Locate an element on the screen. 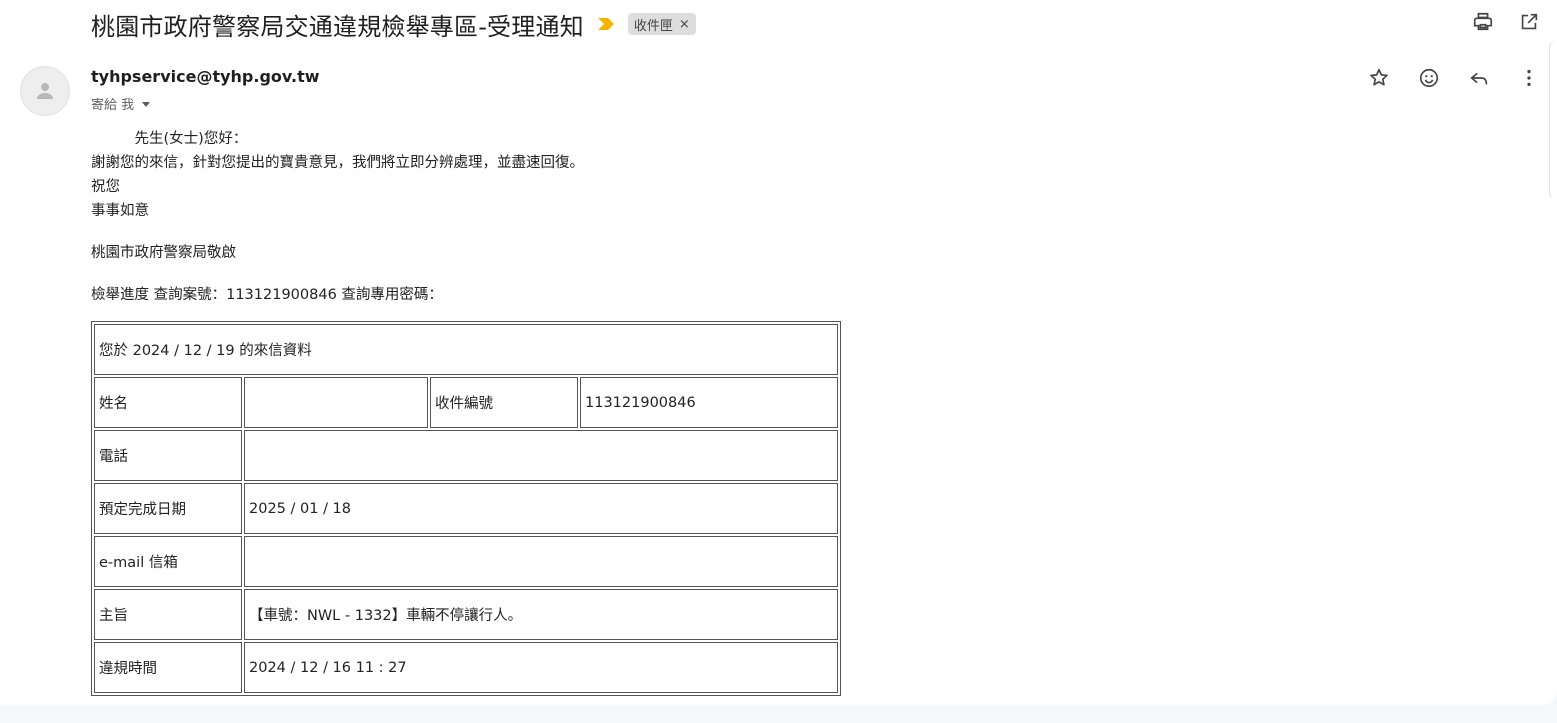 Image resolution: width=1557 pixels, height=723 pixels. table-row: 電話 is located at coordinates (466, 455).